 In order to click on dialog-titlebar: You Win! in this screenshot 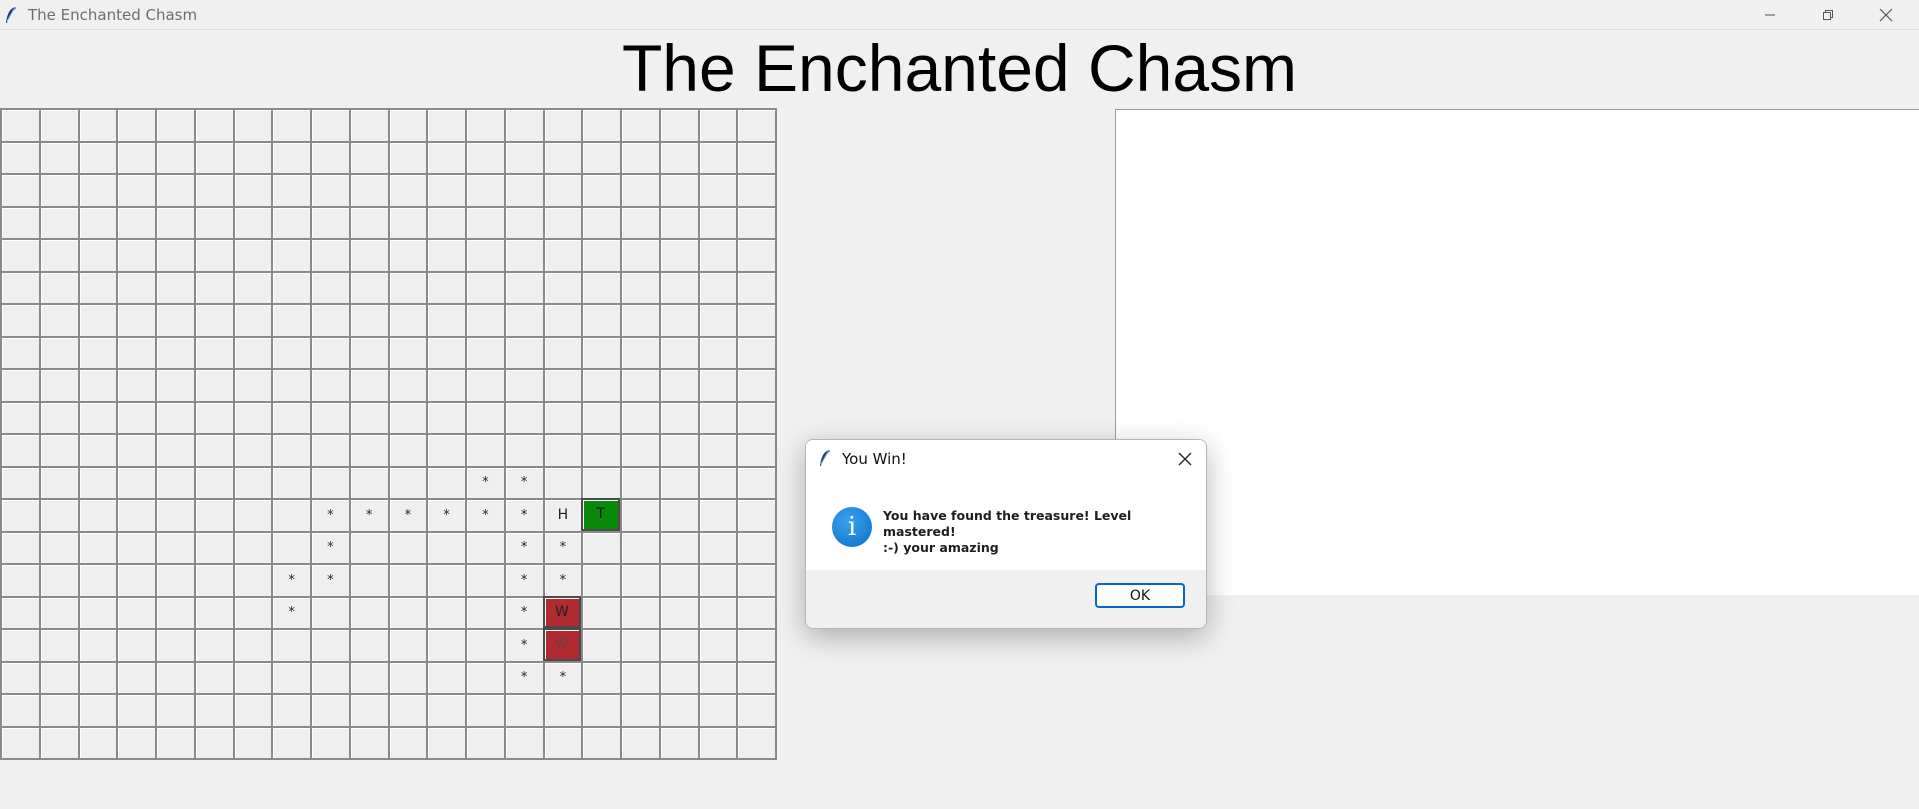, I will do `click(1006, 459)`.